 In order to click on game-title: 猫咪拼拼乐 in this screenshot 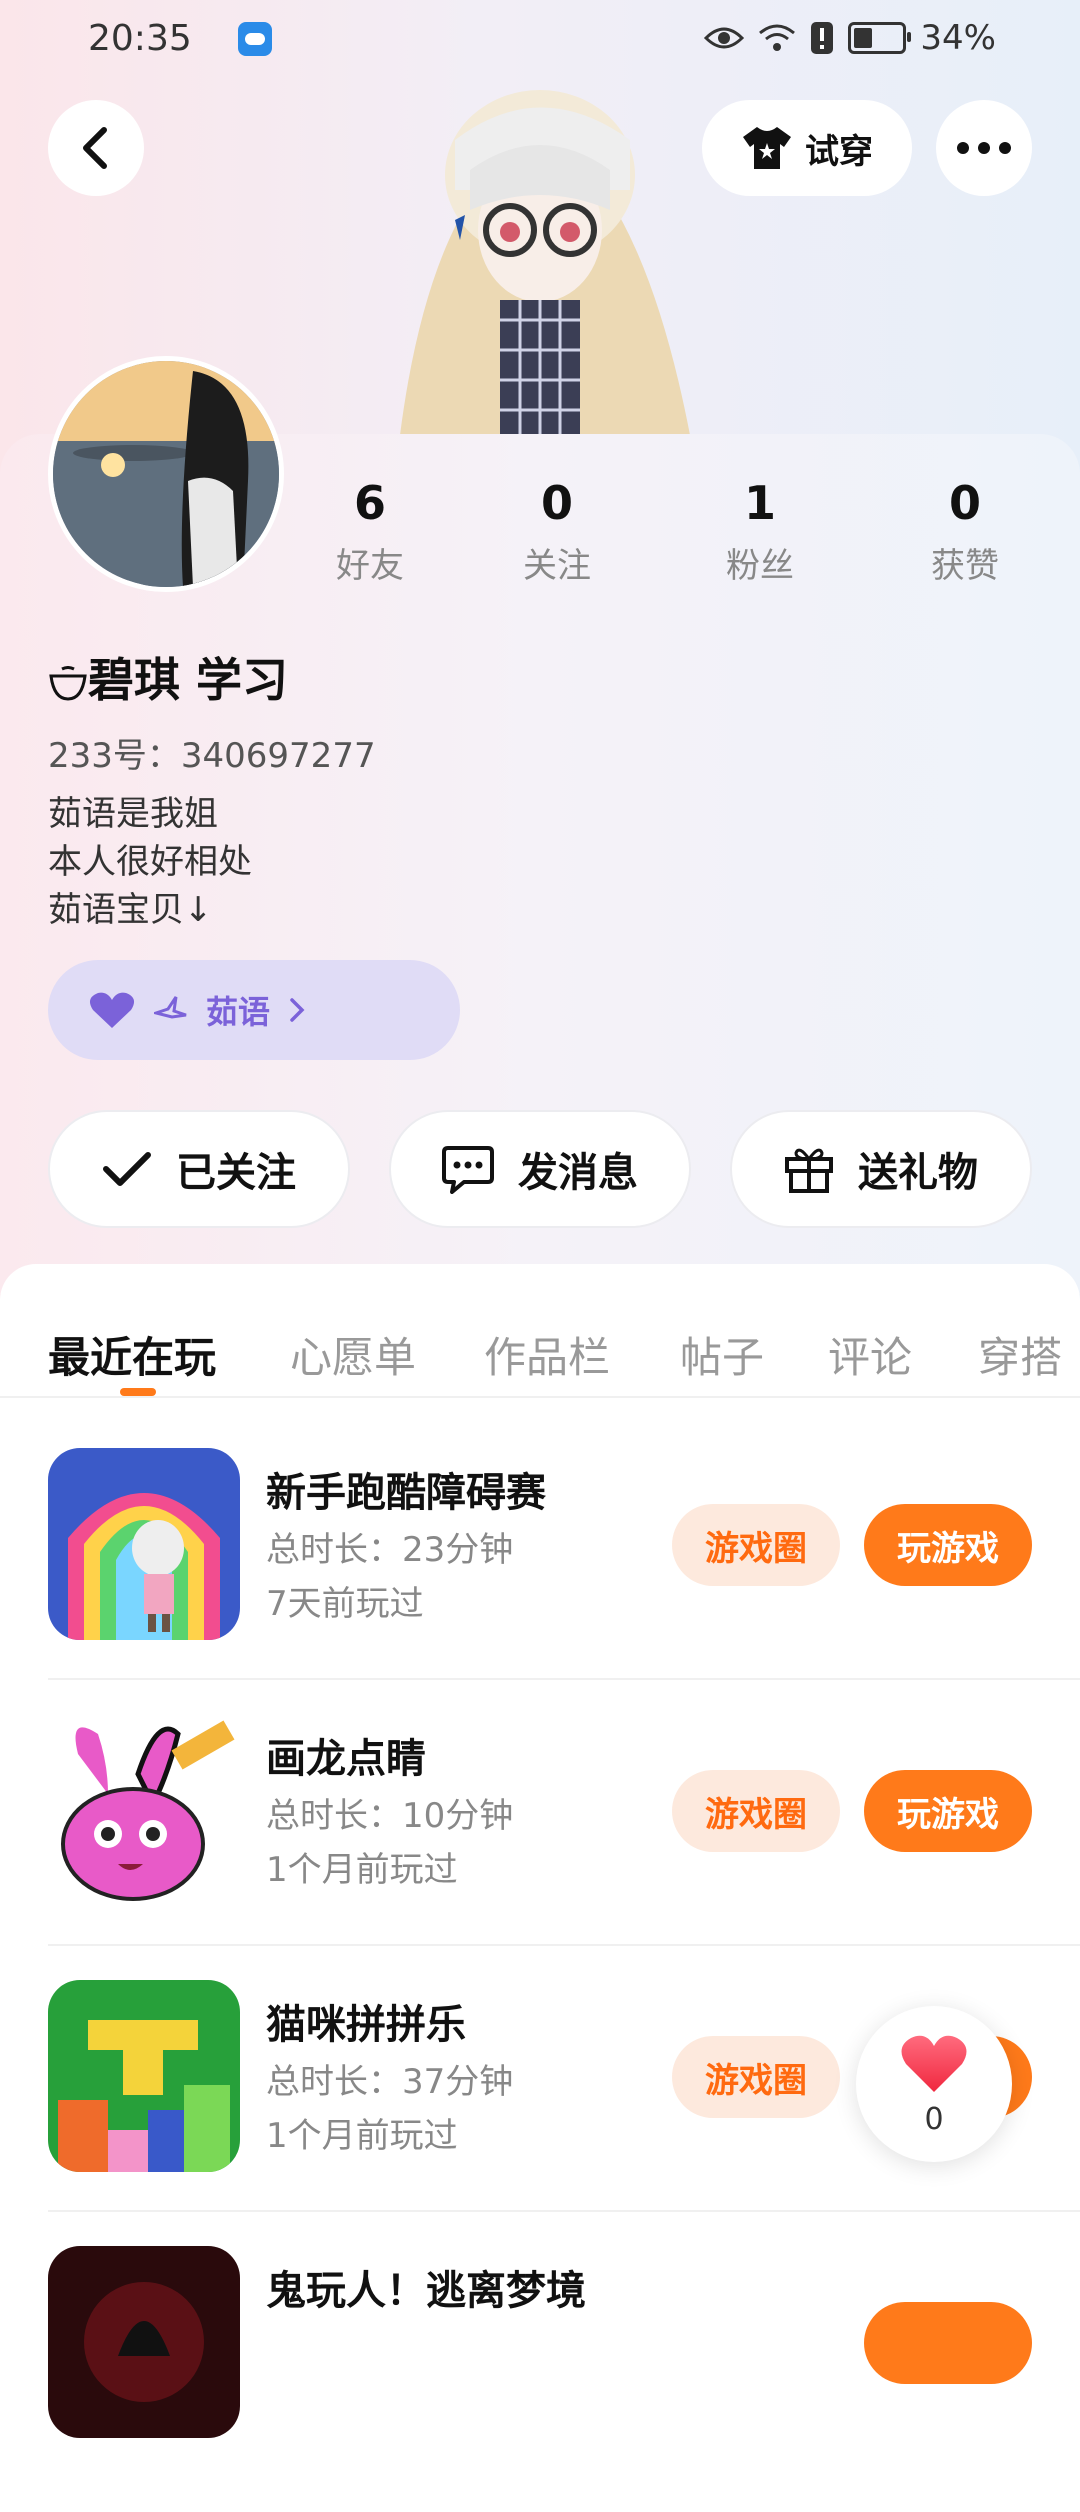, I will do `click(366, 2025)`.